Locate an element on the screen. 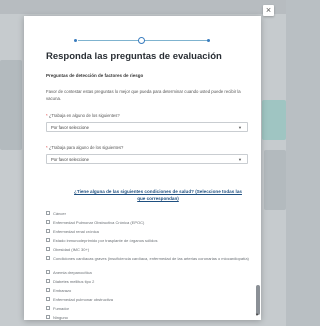 This screenshot has height=326, width=320. background-sidebar is located at coordinates (11, 105).